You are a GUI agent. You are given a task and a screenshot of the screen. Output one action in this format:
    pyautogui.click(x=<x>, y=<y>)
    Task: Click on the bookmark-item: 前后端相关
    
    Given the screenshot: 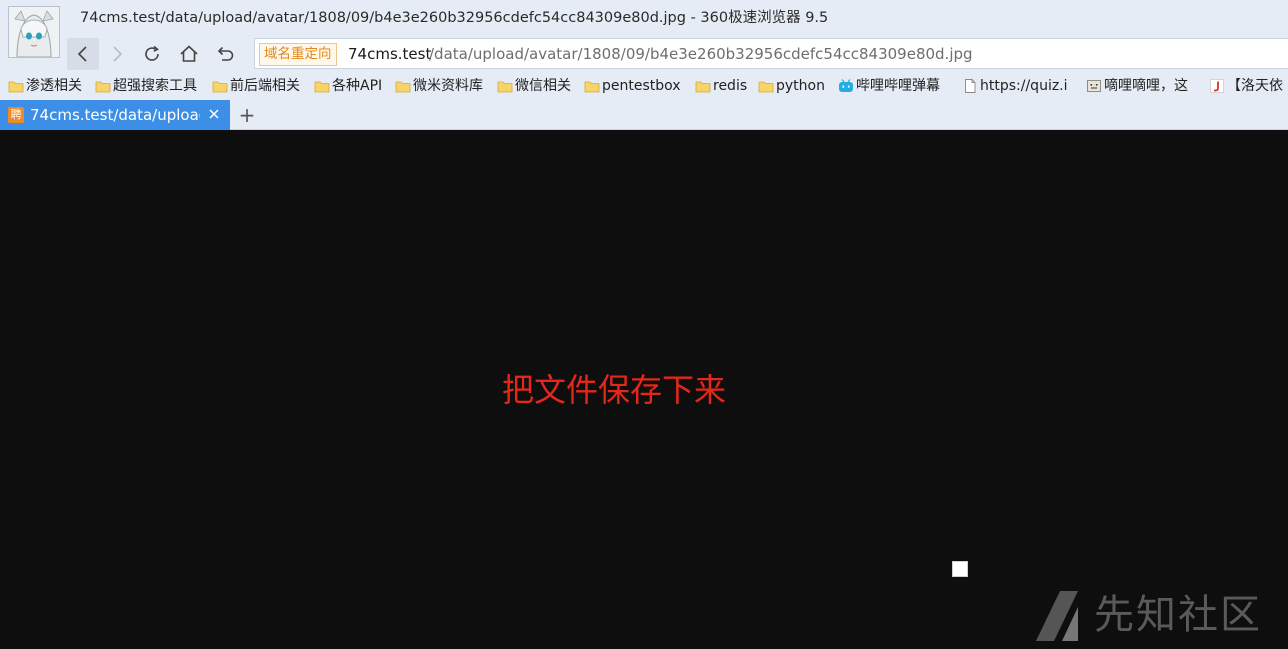 What is the action you would take?
    pyautogui.click(x=256, y=86)
    